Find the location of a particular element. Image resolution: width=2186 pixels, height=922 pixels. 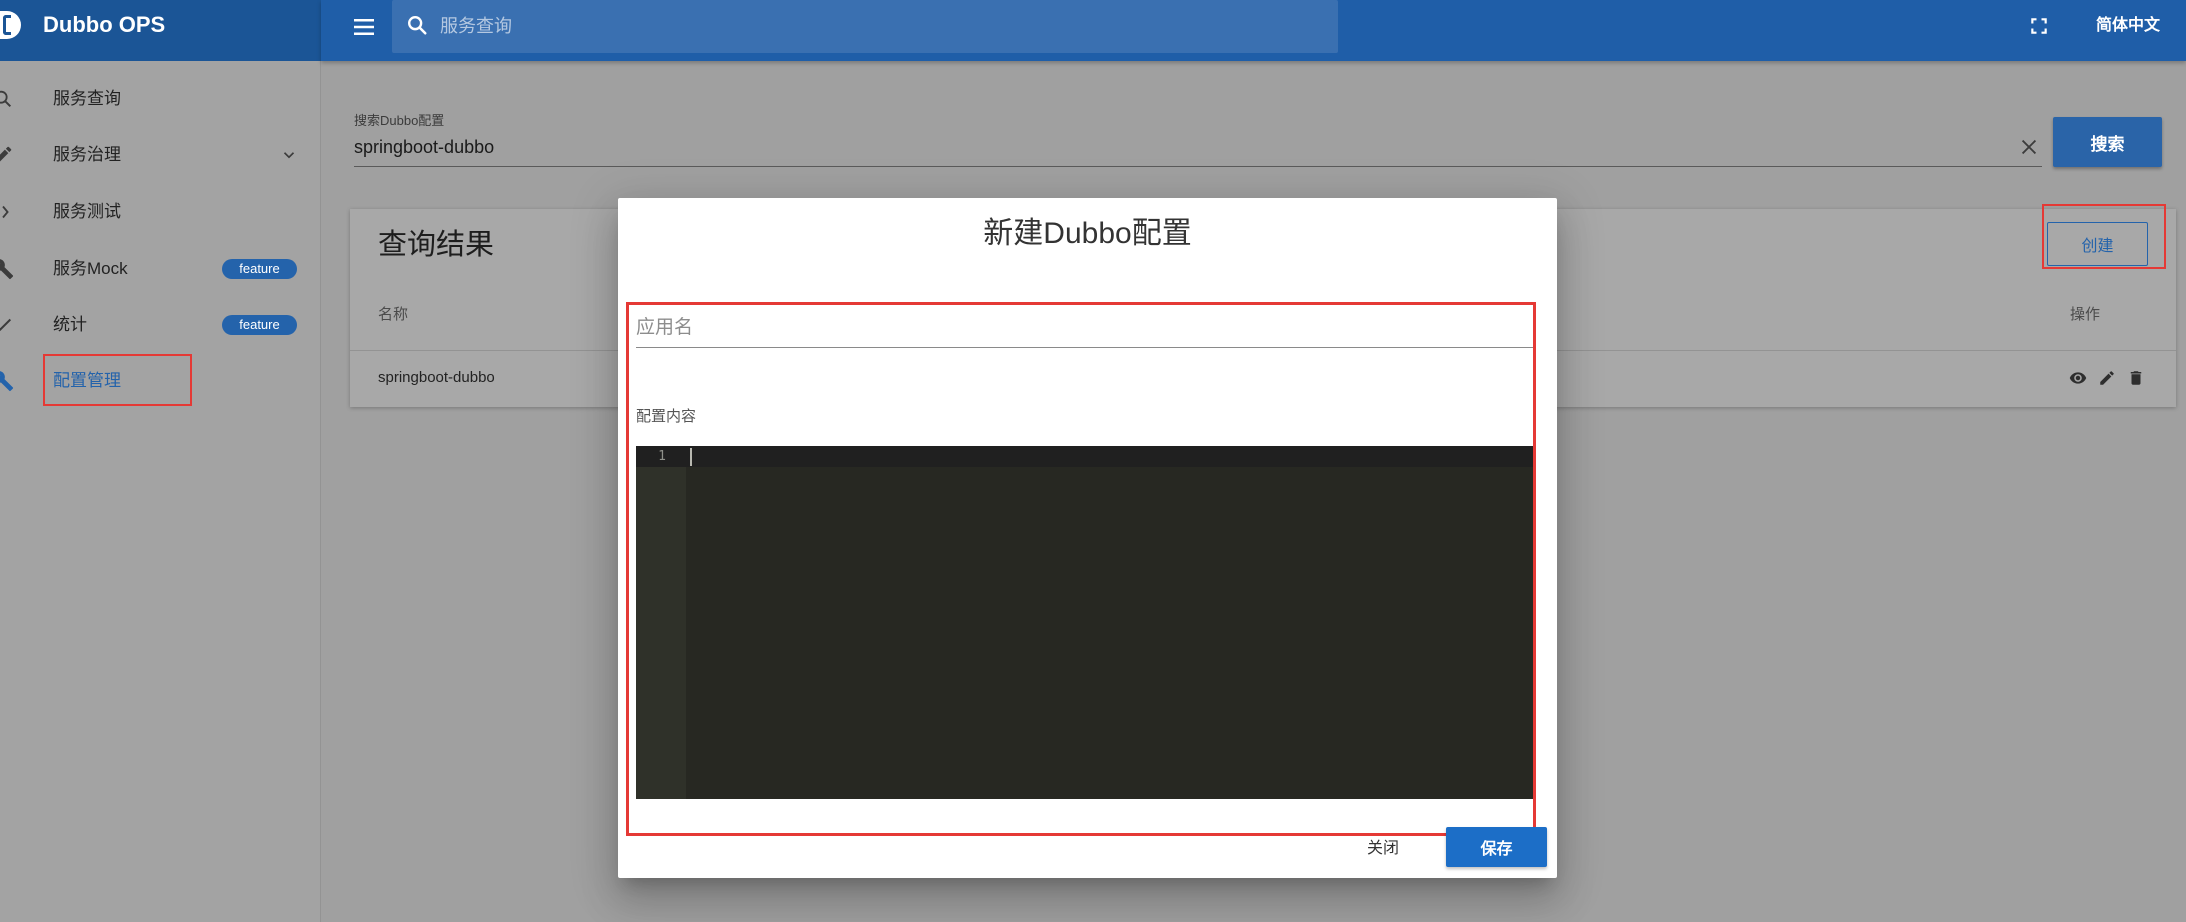

app-bar-brand: Dubbo OPS is located at coordinates (160, 30).